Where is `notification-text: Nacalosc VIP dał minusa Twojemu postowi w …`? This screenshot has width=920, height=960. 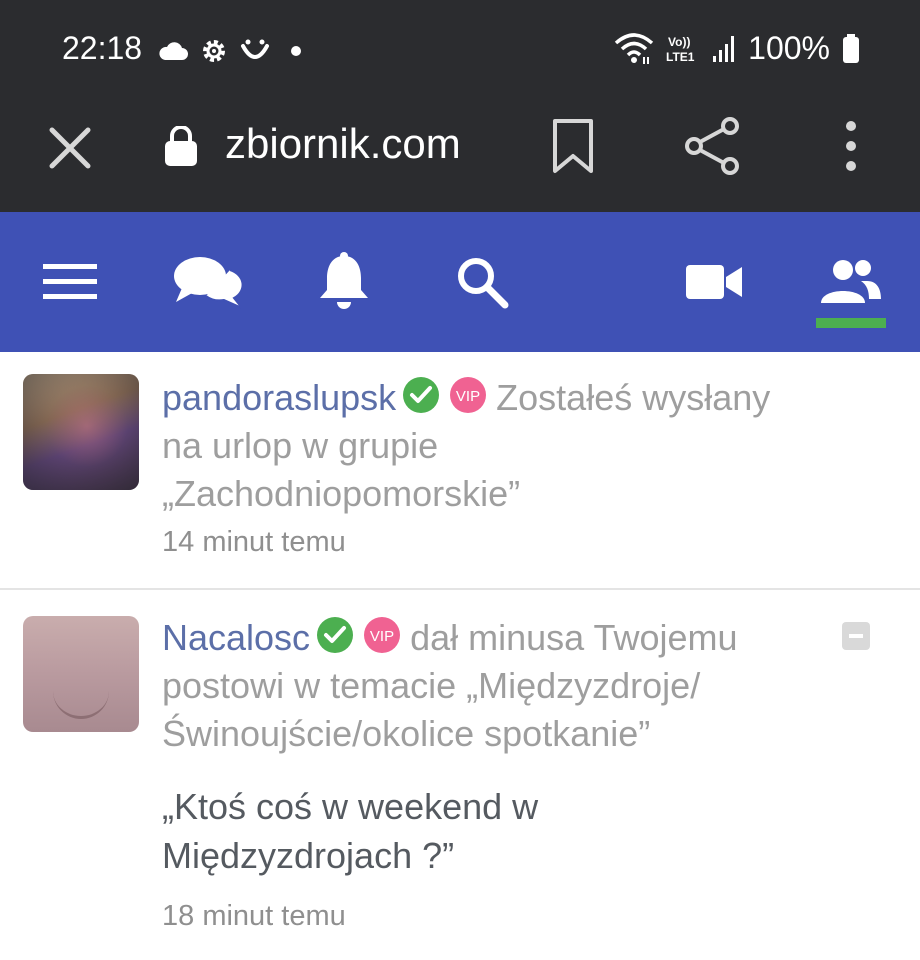 notification-text: Nacalosc VIP dał minusa Twojemu postowi w … is located at coordinates (502, 686).